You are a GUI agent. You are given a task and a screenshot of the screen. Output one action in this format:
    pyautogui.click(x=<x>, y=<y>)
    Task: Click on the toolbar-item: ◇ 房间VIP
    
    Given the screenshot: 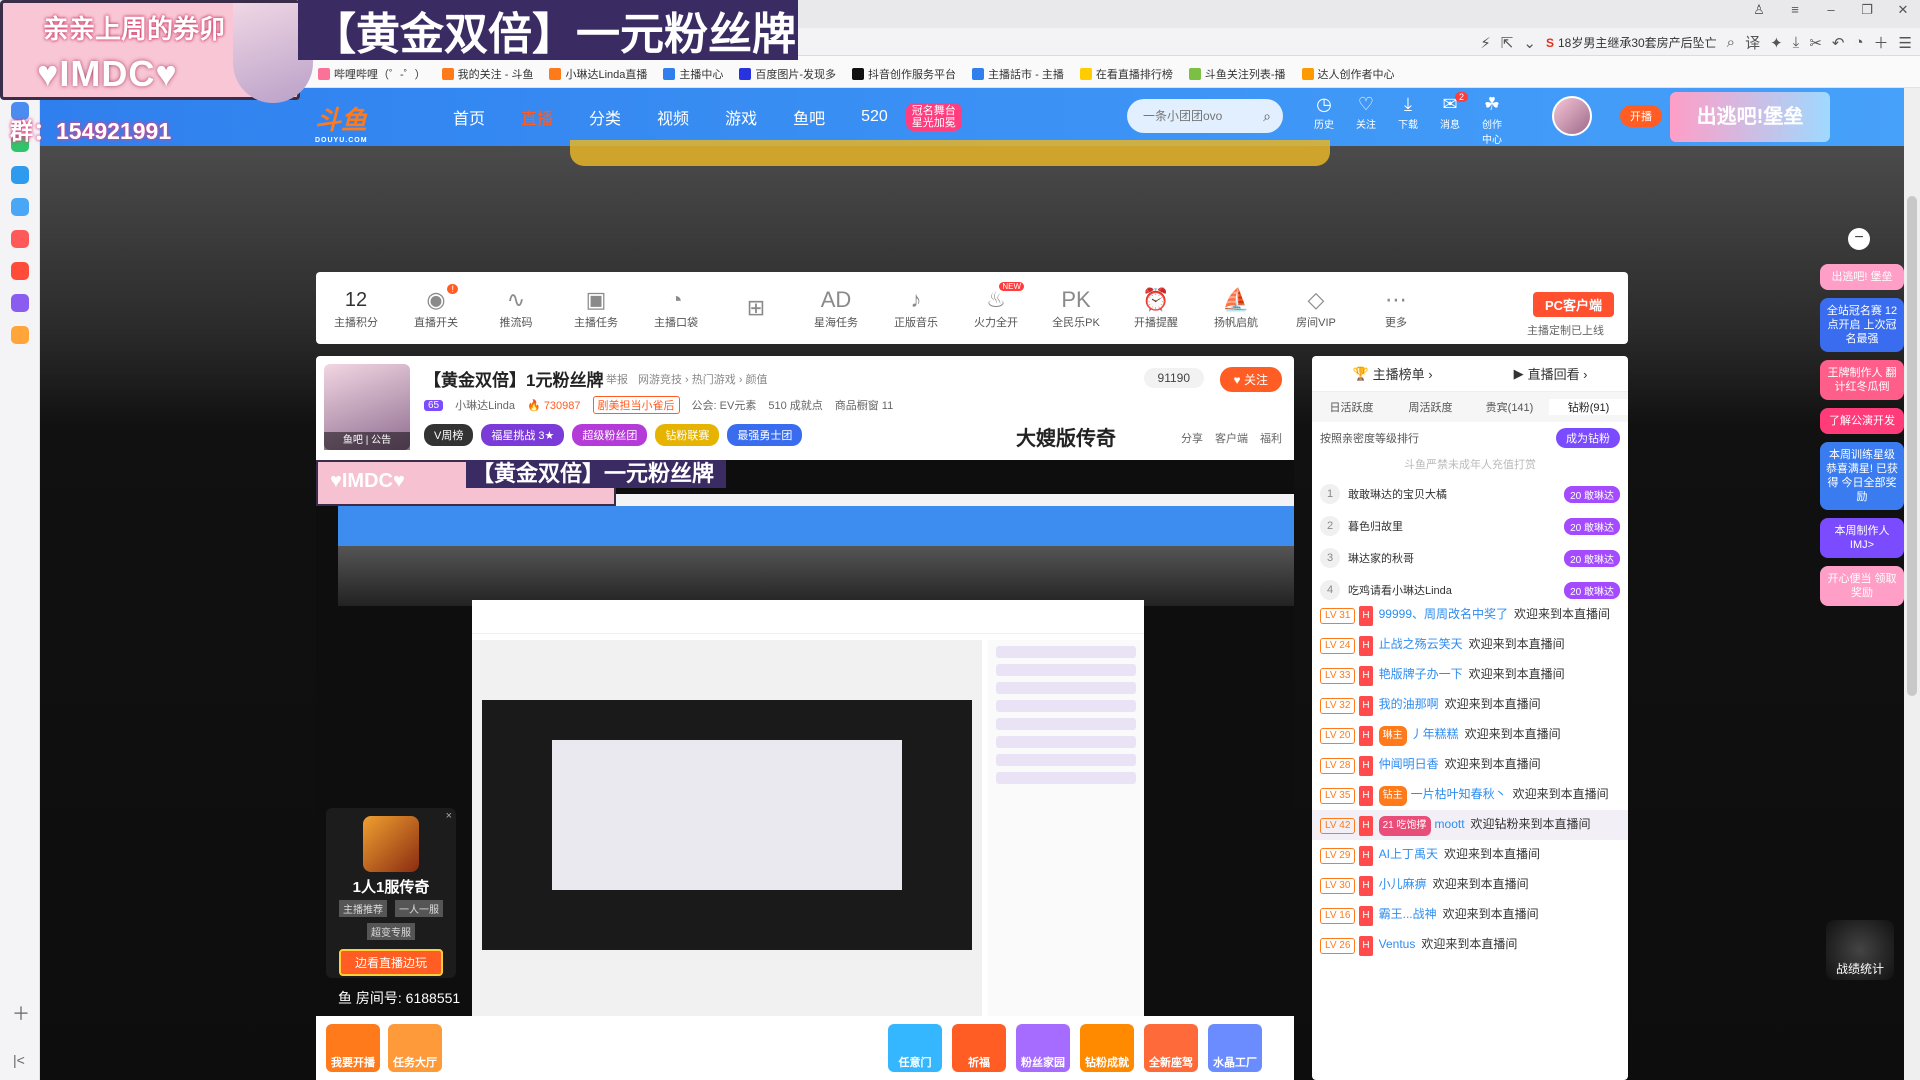 What is the action you would take?
    pyautogui.click(x=1316, y=308)
    